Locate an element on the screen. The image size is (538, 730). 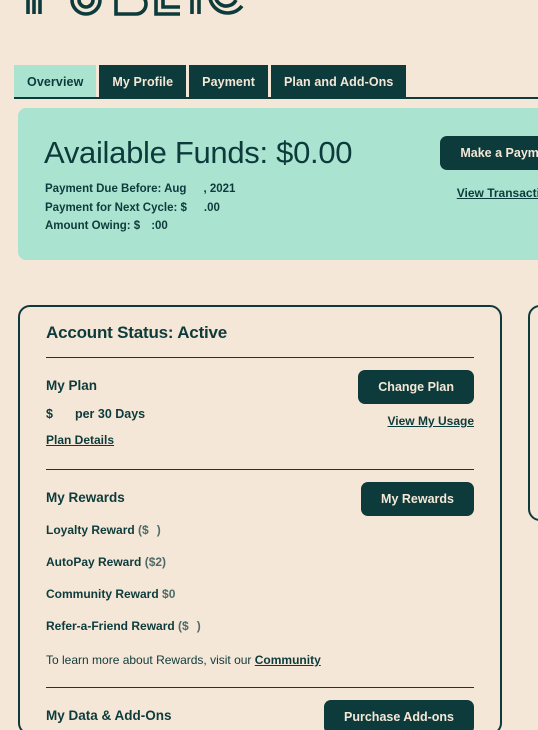
secondary-card is located at coordinates (533, 413).